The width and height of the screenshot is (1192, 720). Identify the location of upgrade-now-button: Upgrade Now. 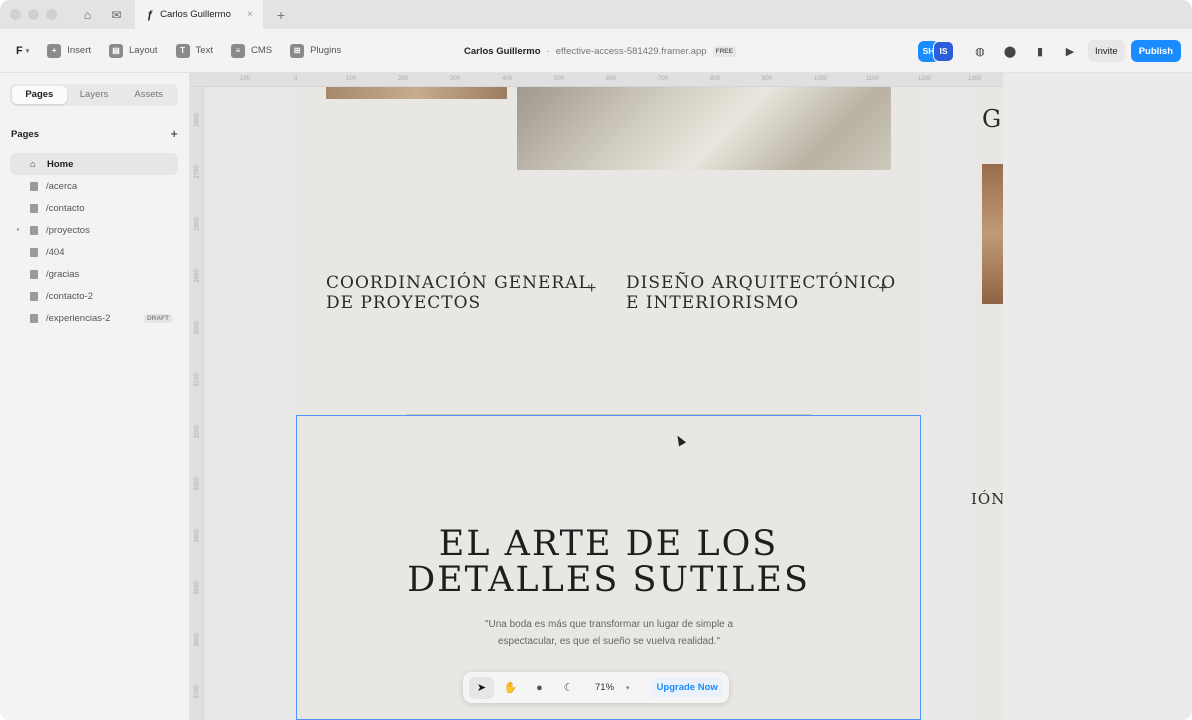
(687, 687).